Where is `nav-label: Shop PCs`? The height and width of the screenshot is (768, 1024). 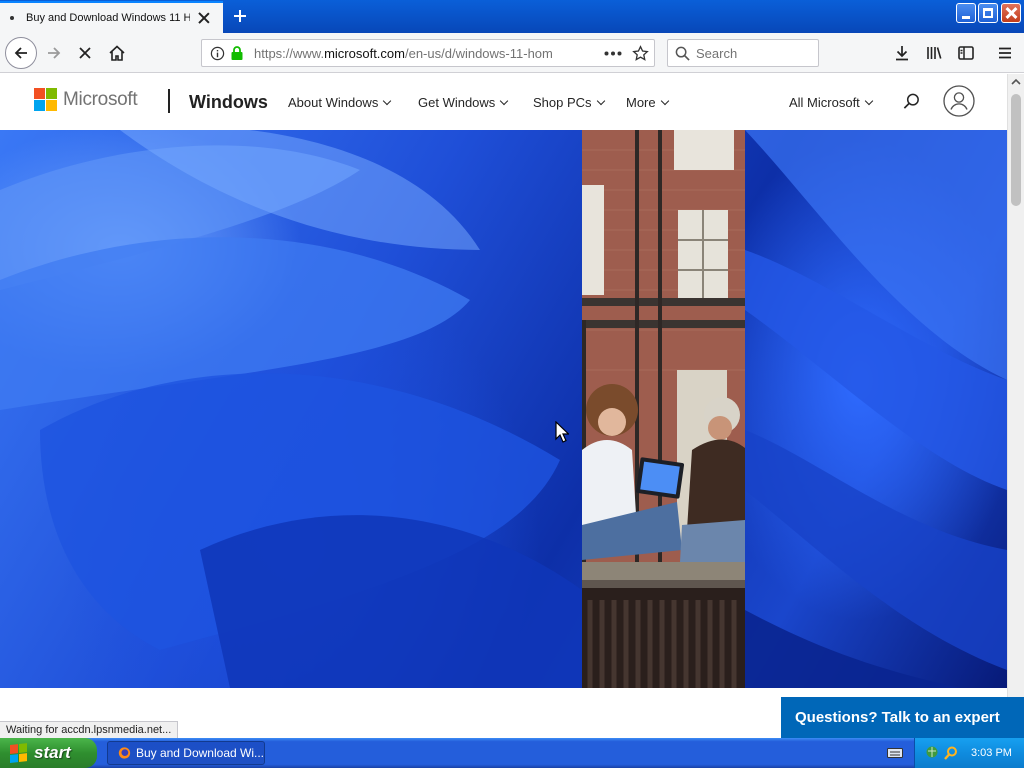 nav-label: Shop PCs is located at coordinates (562, 102).